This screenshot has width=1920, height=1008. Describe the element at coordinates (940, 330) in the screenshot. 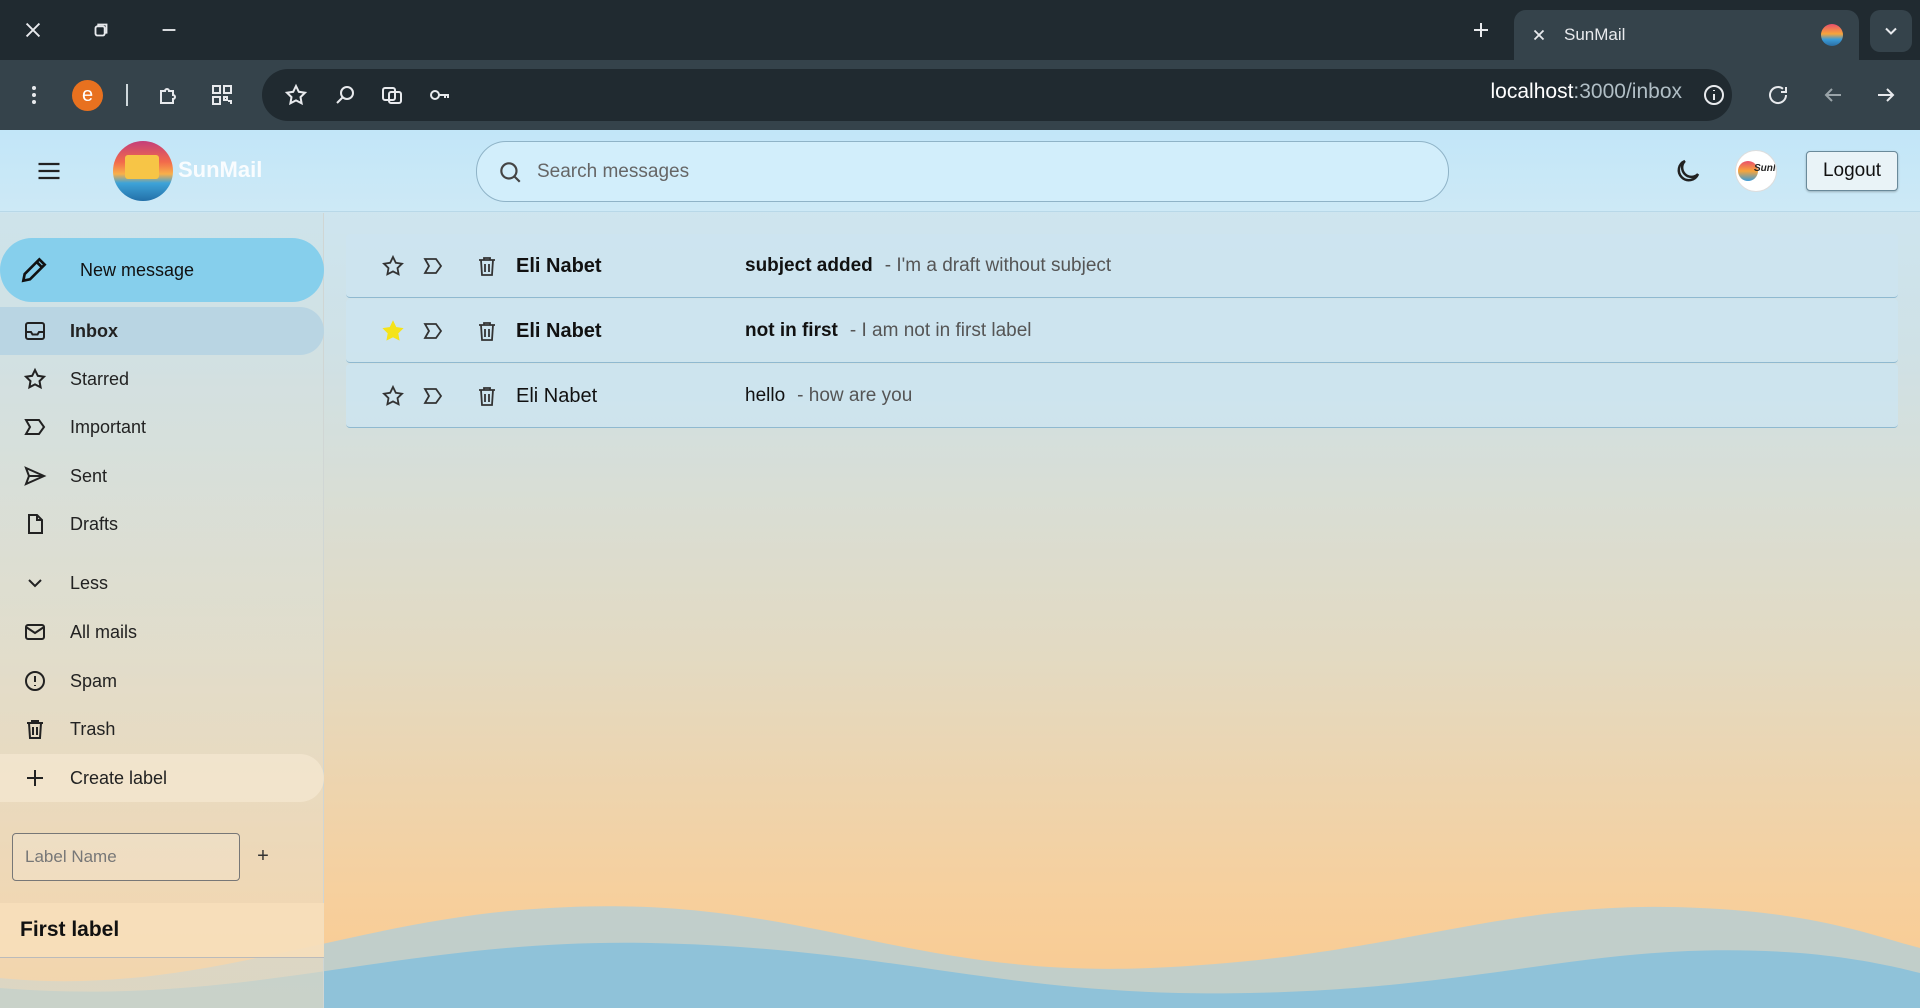

I see `message-snippet: - I am not in first label` at that location.